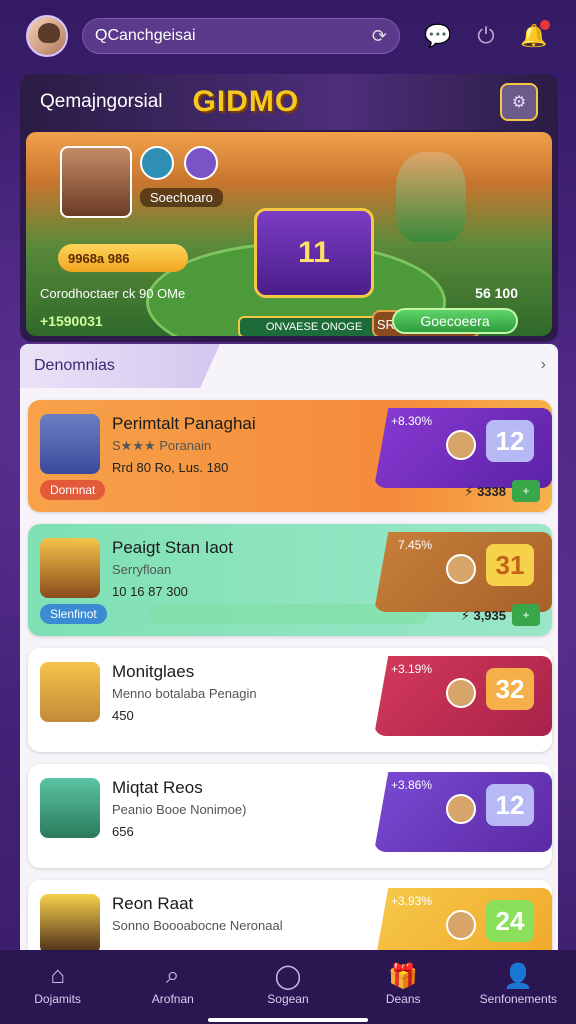 The width and height of the screenshot is (576, 1024). Describe the element at coordinates (57, 999) in the screenshot. I see `nav-label: Dojamits` at that location.